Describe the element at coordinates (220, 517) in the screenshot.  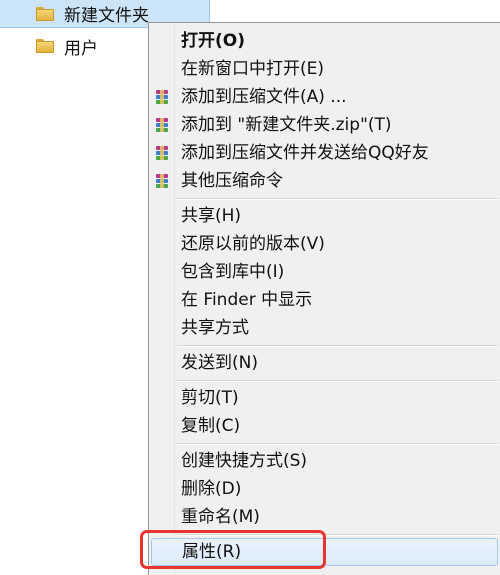
I see `menu-item-label: 重命名(M)` at that location.